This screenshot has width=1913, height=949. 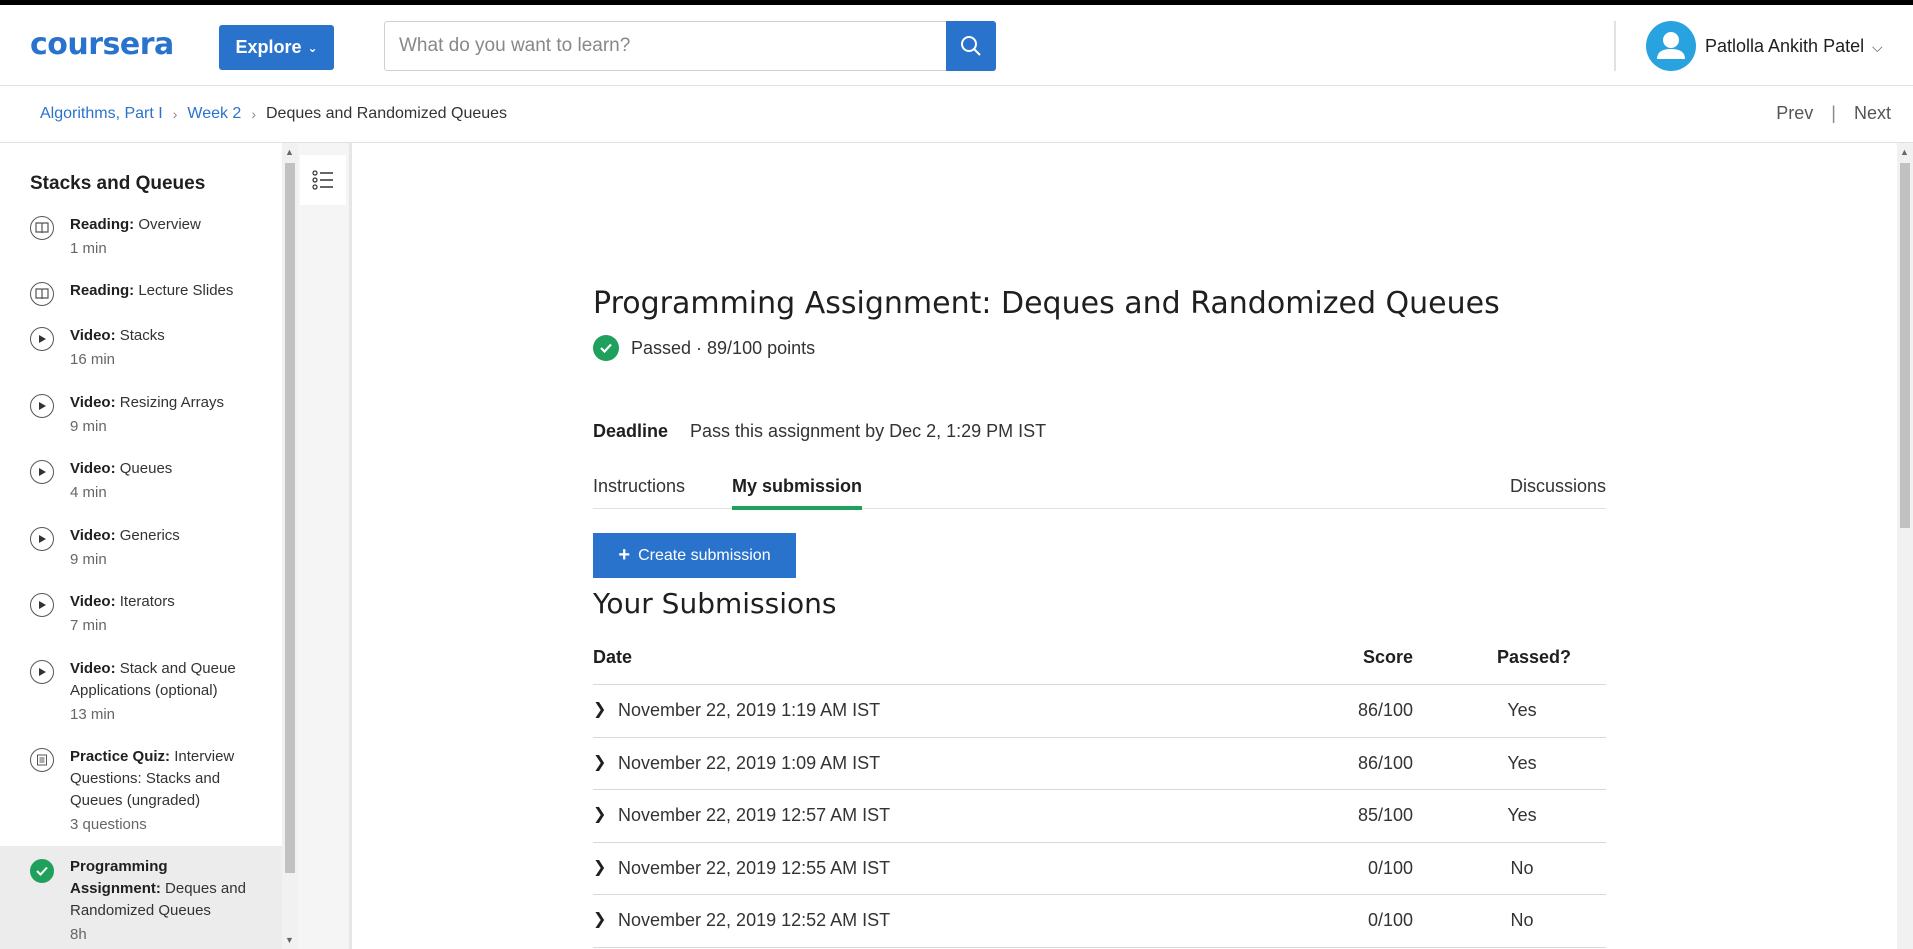 What do you see at coordinates (631, 431) in the screenshot?
I see `deadline-label: Deadline` at bounding box center [631, 431].